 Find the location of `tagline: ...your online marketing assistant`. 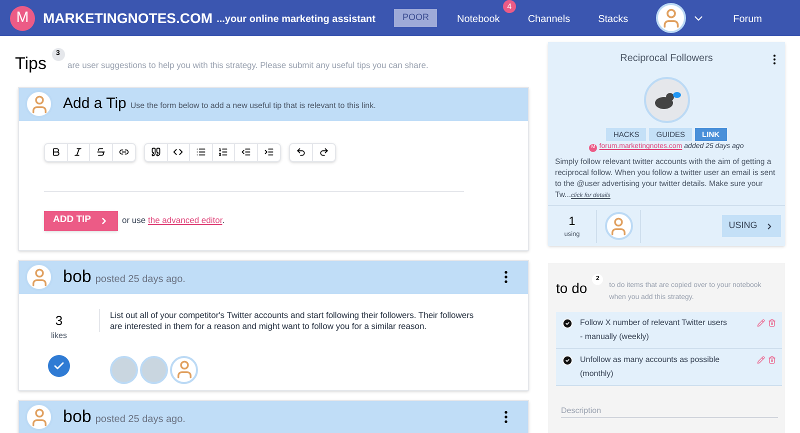

tagline: ...your online marketing assistant is located at coordinates (296, 19).